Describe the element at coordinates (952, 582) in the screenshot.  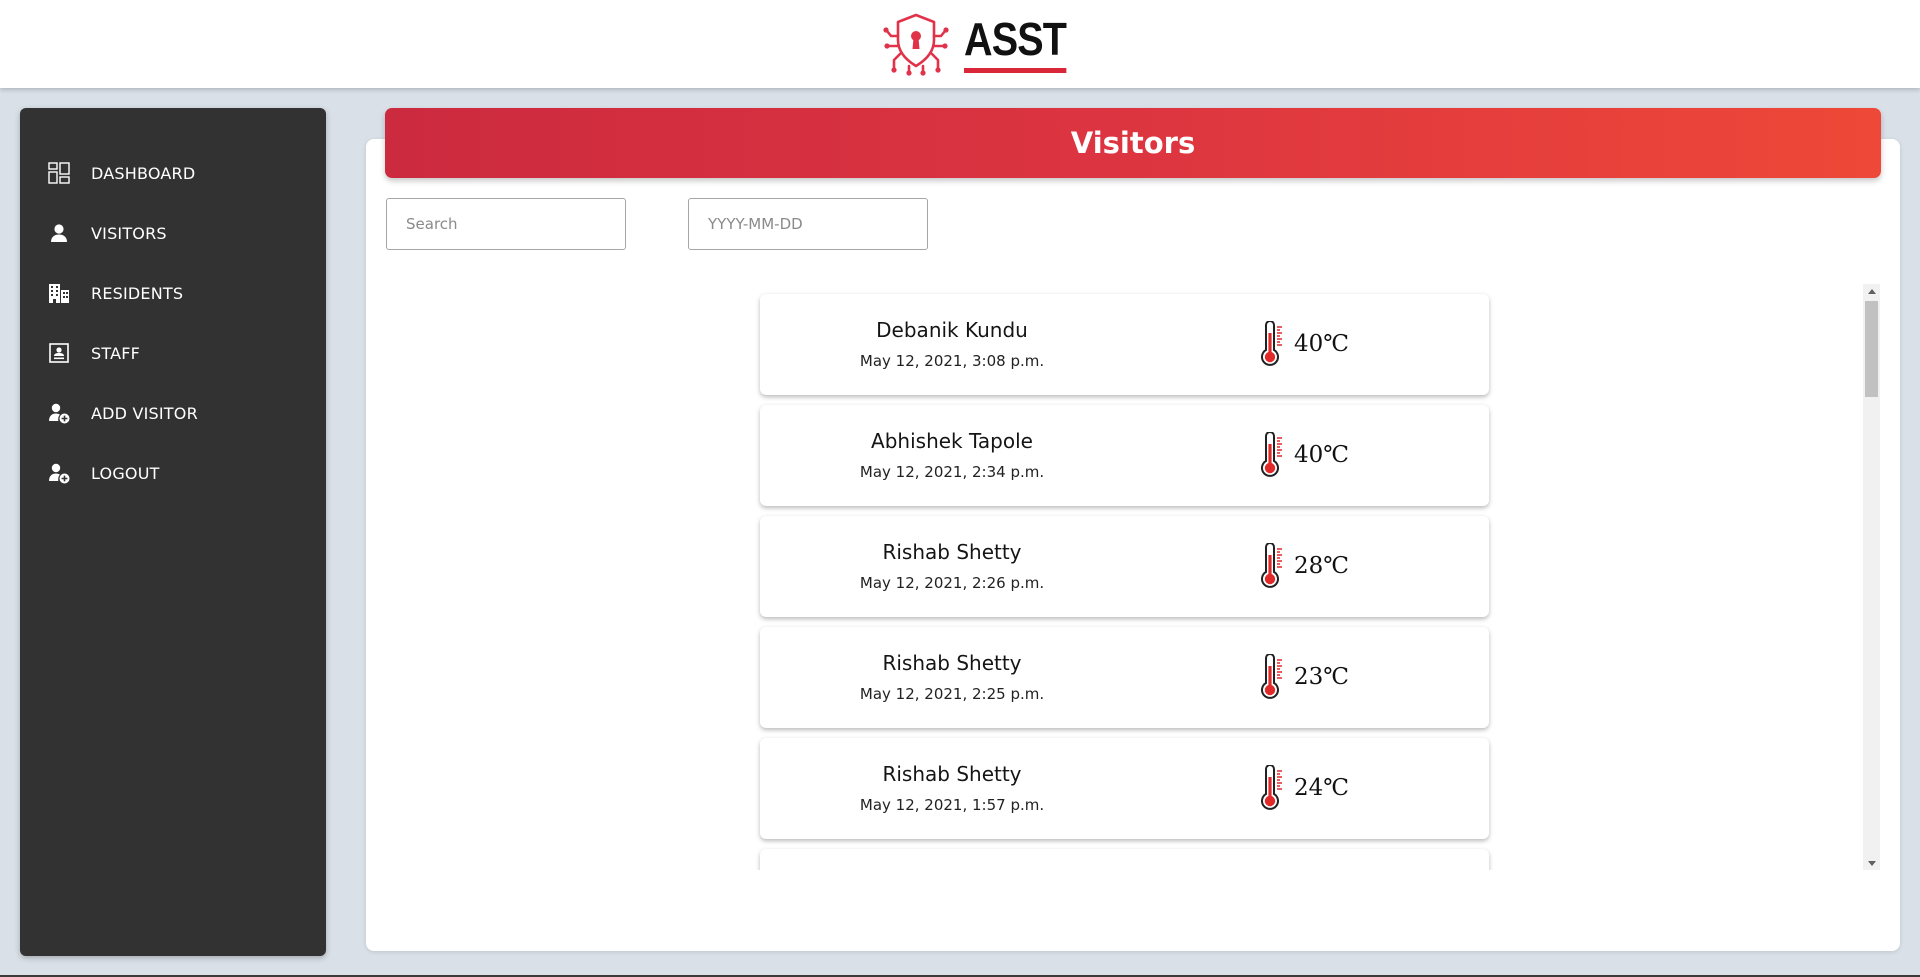
I see `visitor-time: May 12, 2021, 2:26 p.m.` at that location.